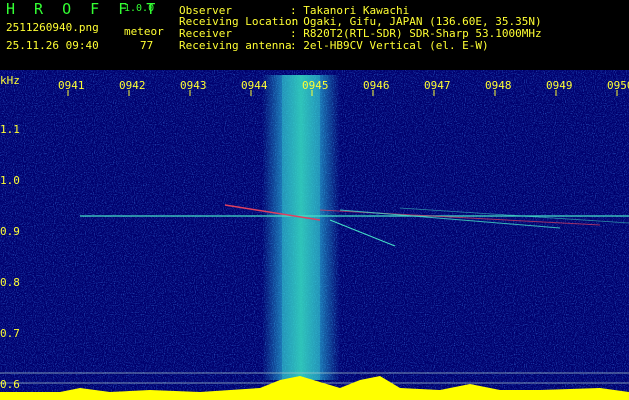 This screenshot has height=400, width=629. What do you see at coordinates (144, 31) in the screenshot?
I see `detection-label: meteor` at bounding box center [144, 31].